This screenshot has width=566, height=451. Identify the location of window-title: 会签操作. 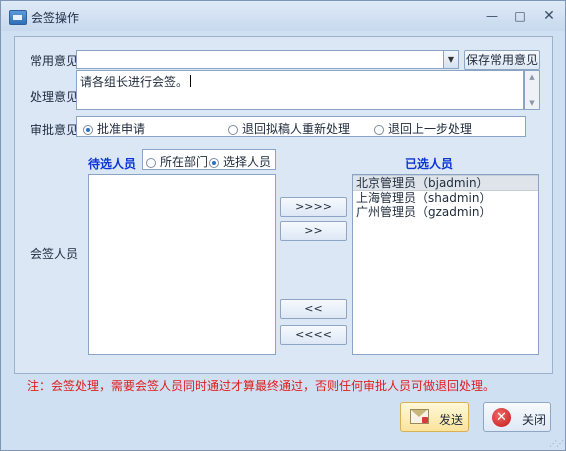
(55, 18).